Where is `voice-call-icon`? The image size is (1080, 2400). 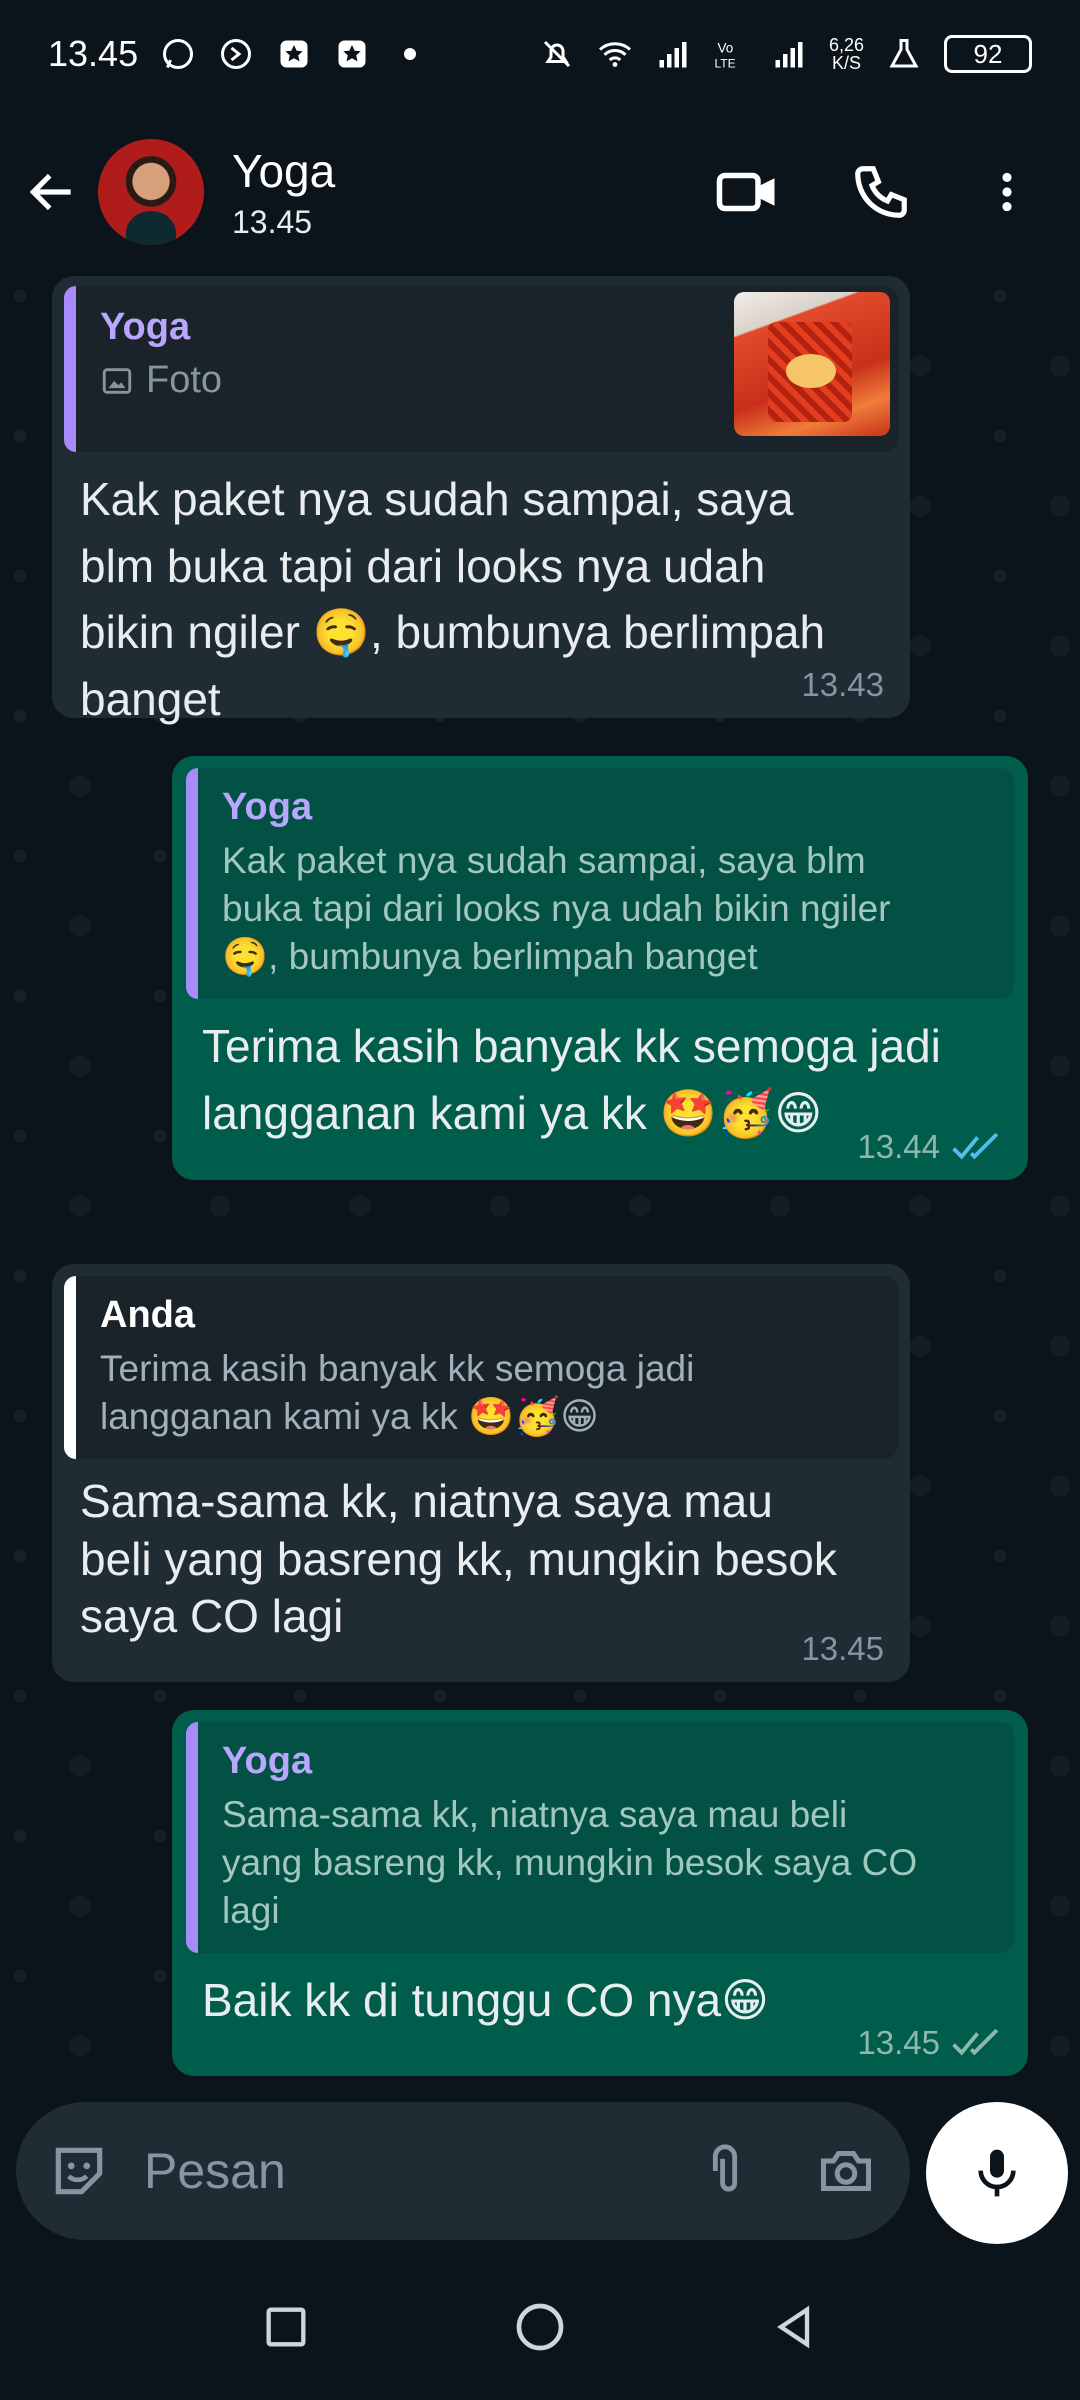
voice-call-icon is located at coordinates (881, 192).